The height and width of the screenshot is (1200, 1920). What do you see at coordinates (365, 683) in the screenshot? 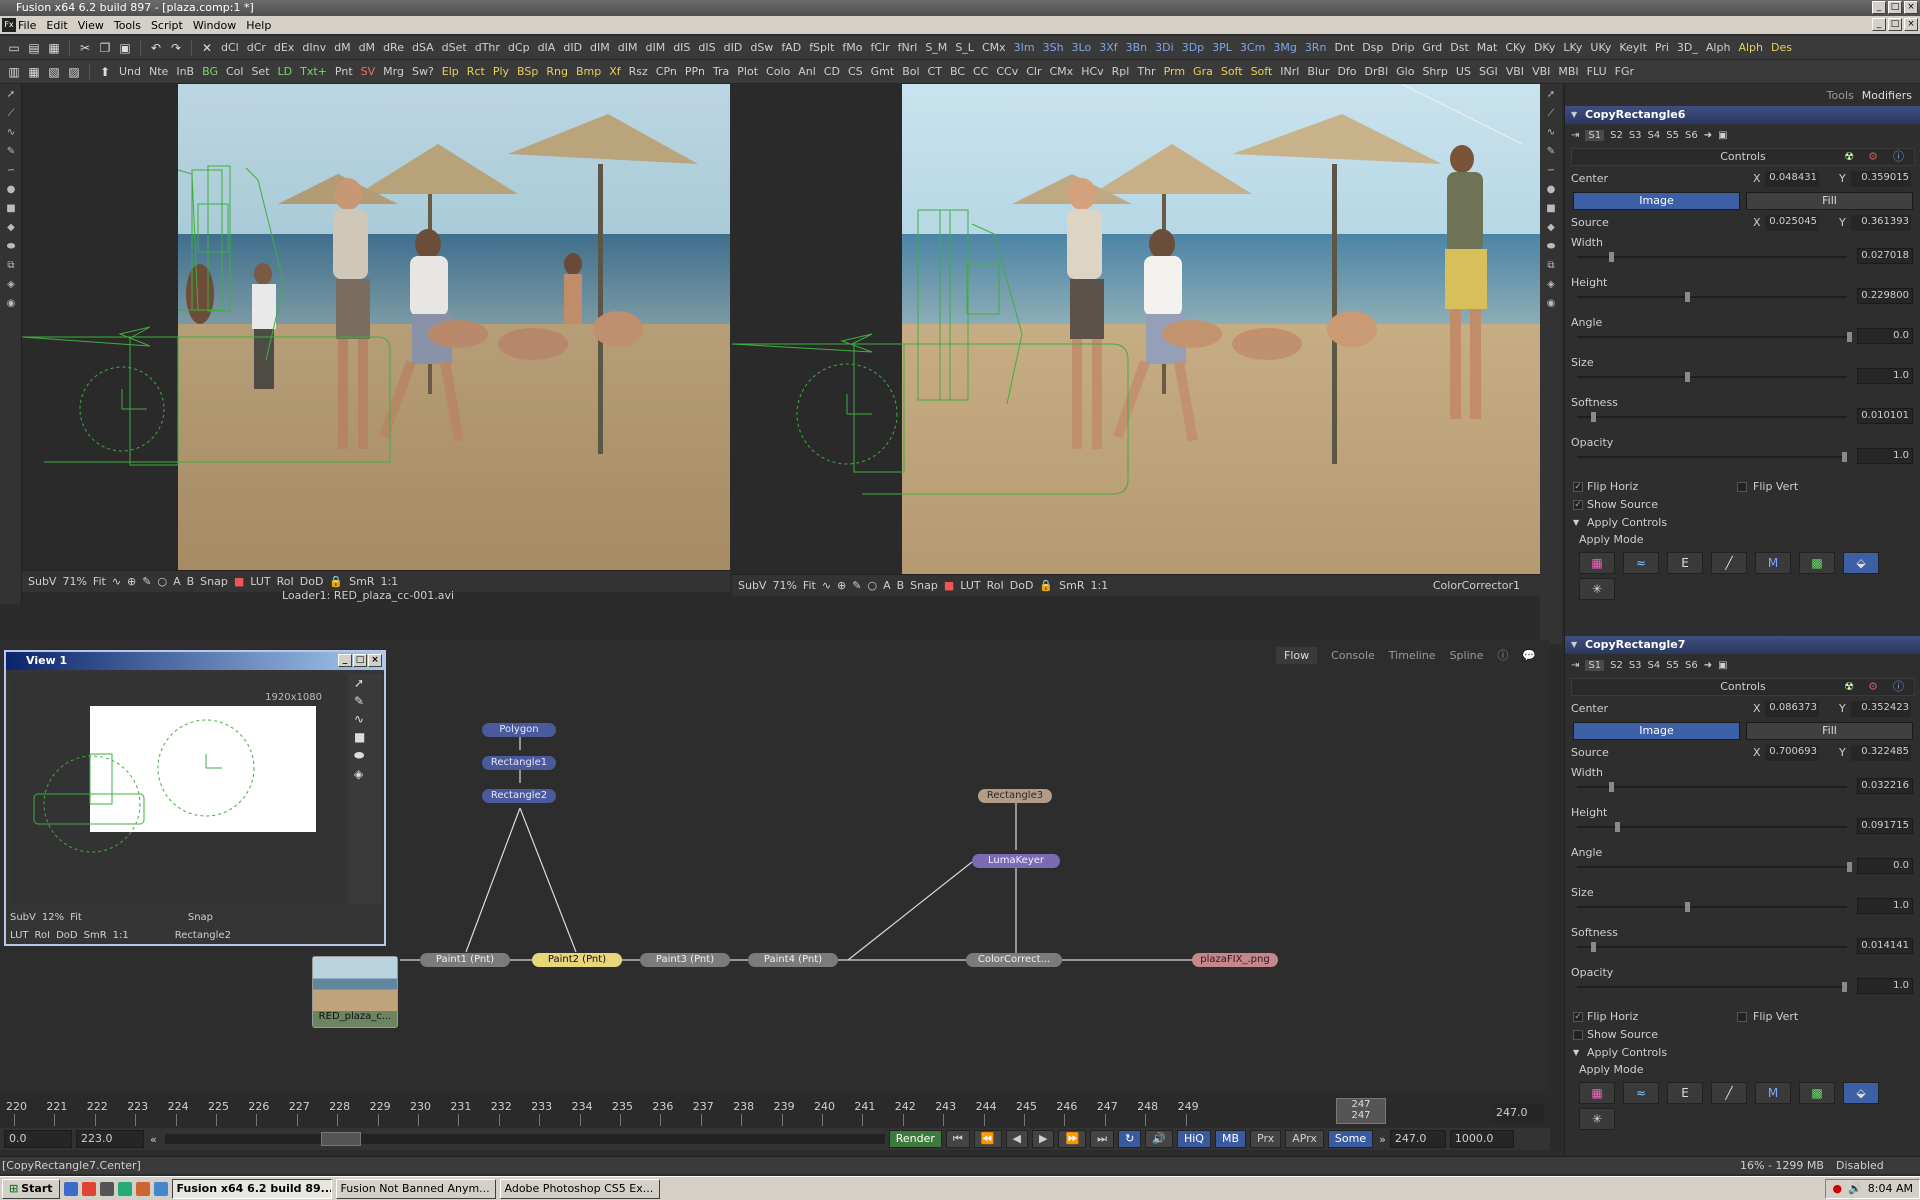
I see `mini-select-tool-icon: ➚` at bounding box center [365, 683].